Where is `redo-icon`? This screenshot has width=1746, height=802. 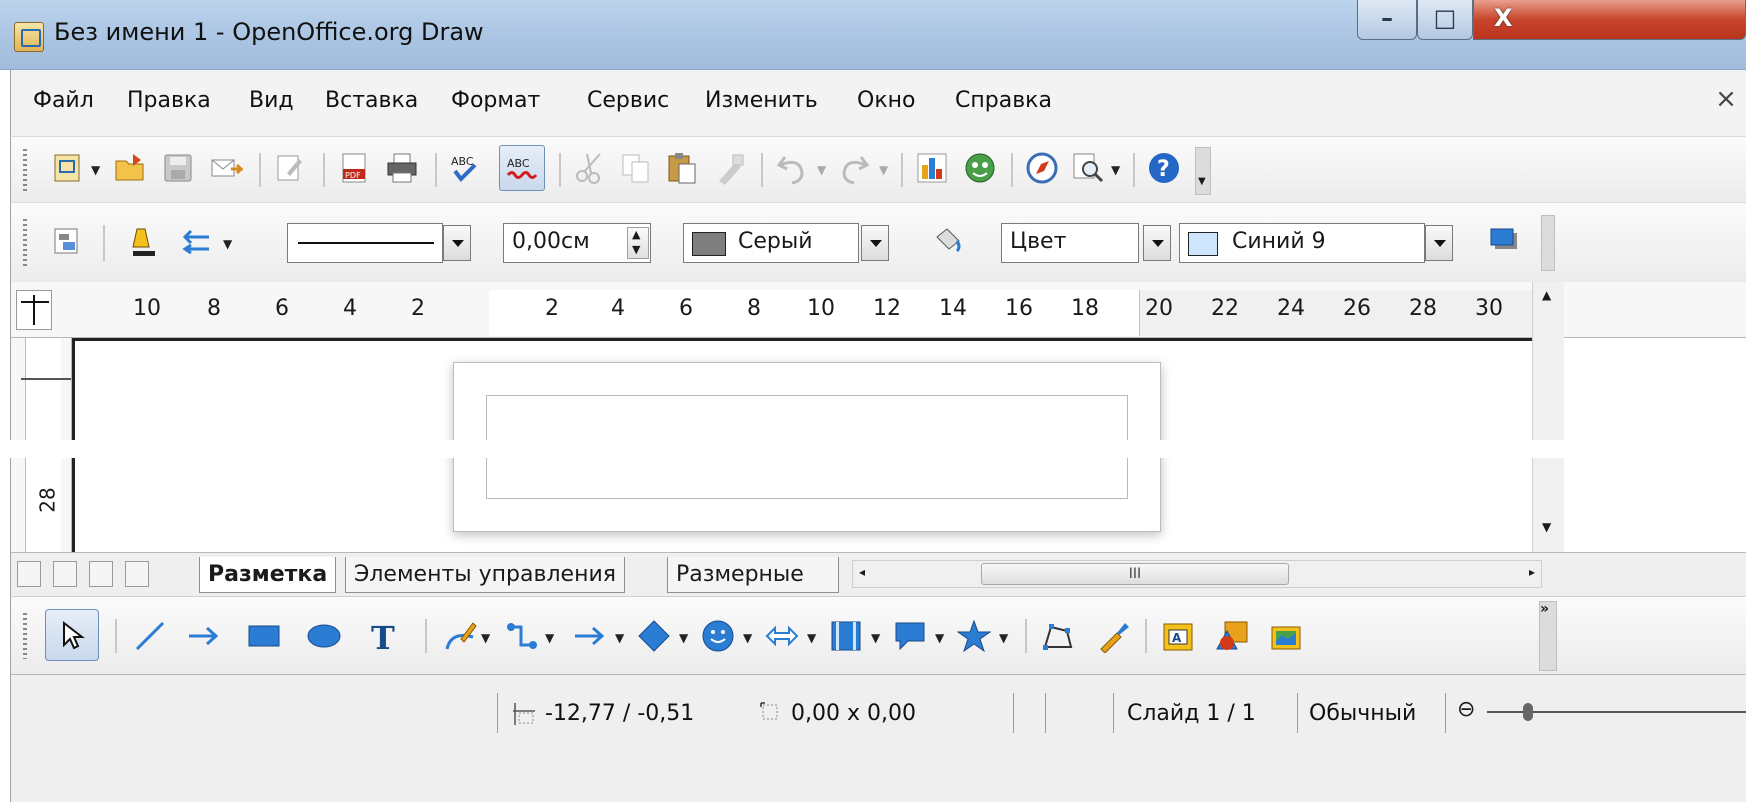
redo-icon is located at coordinates (854, 168).